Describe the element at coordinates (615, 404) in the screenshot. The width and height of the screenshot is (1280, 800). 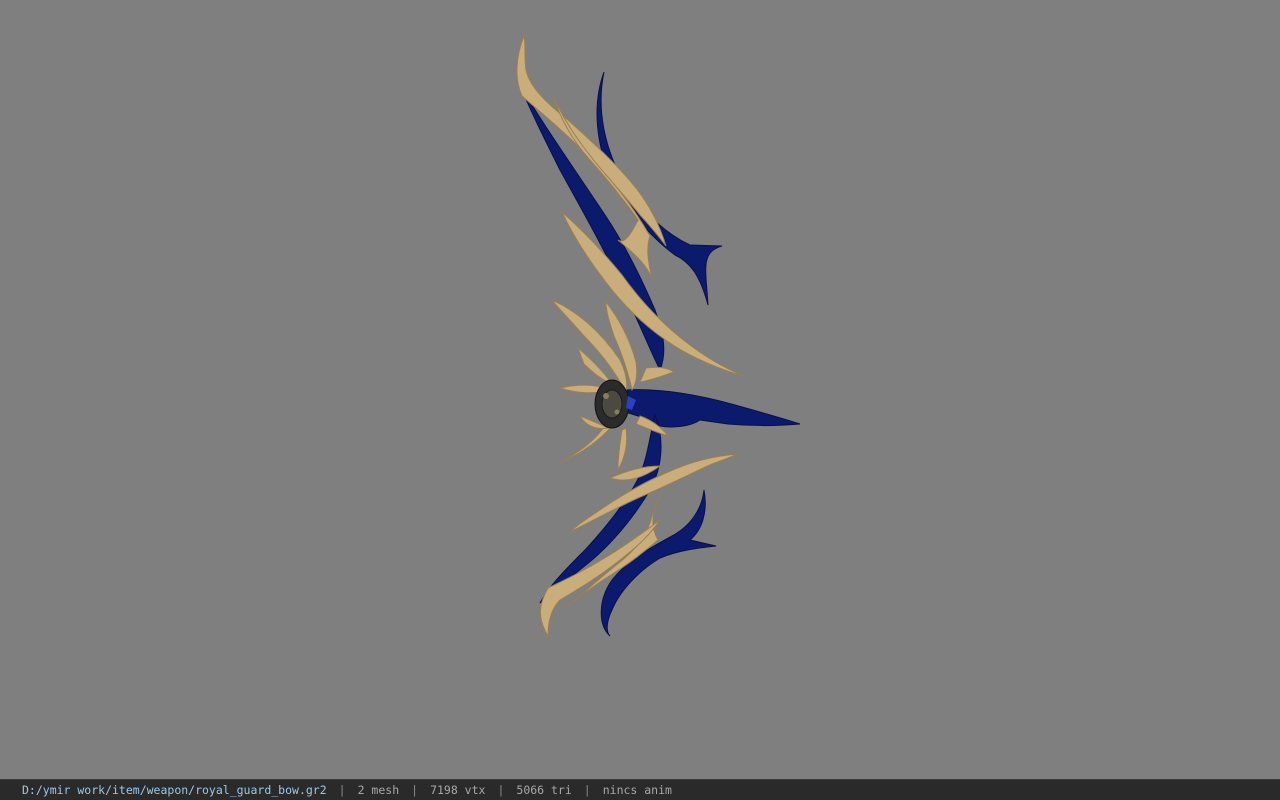
I see `bow-grip-core` at that location.